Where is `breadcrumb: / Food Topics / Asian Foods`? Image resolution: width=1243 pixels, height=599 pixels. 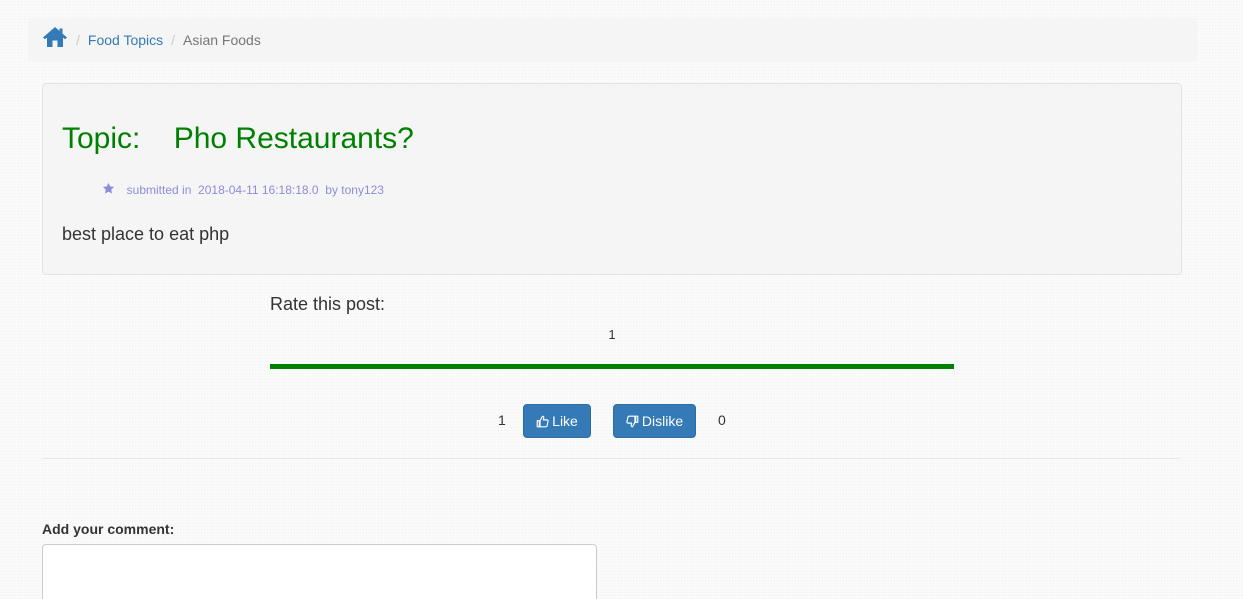
breadcrumb: / Food Topics / Asian Foods is located at coordinates (612, 40).